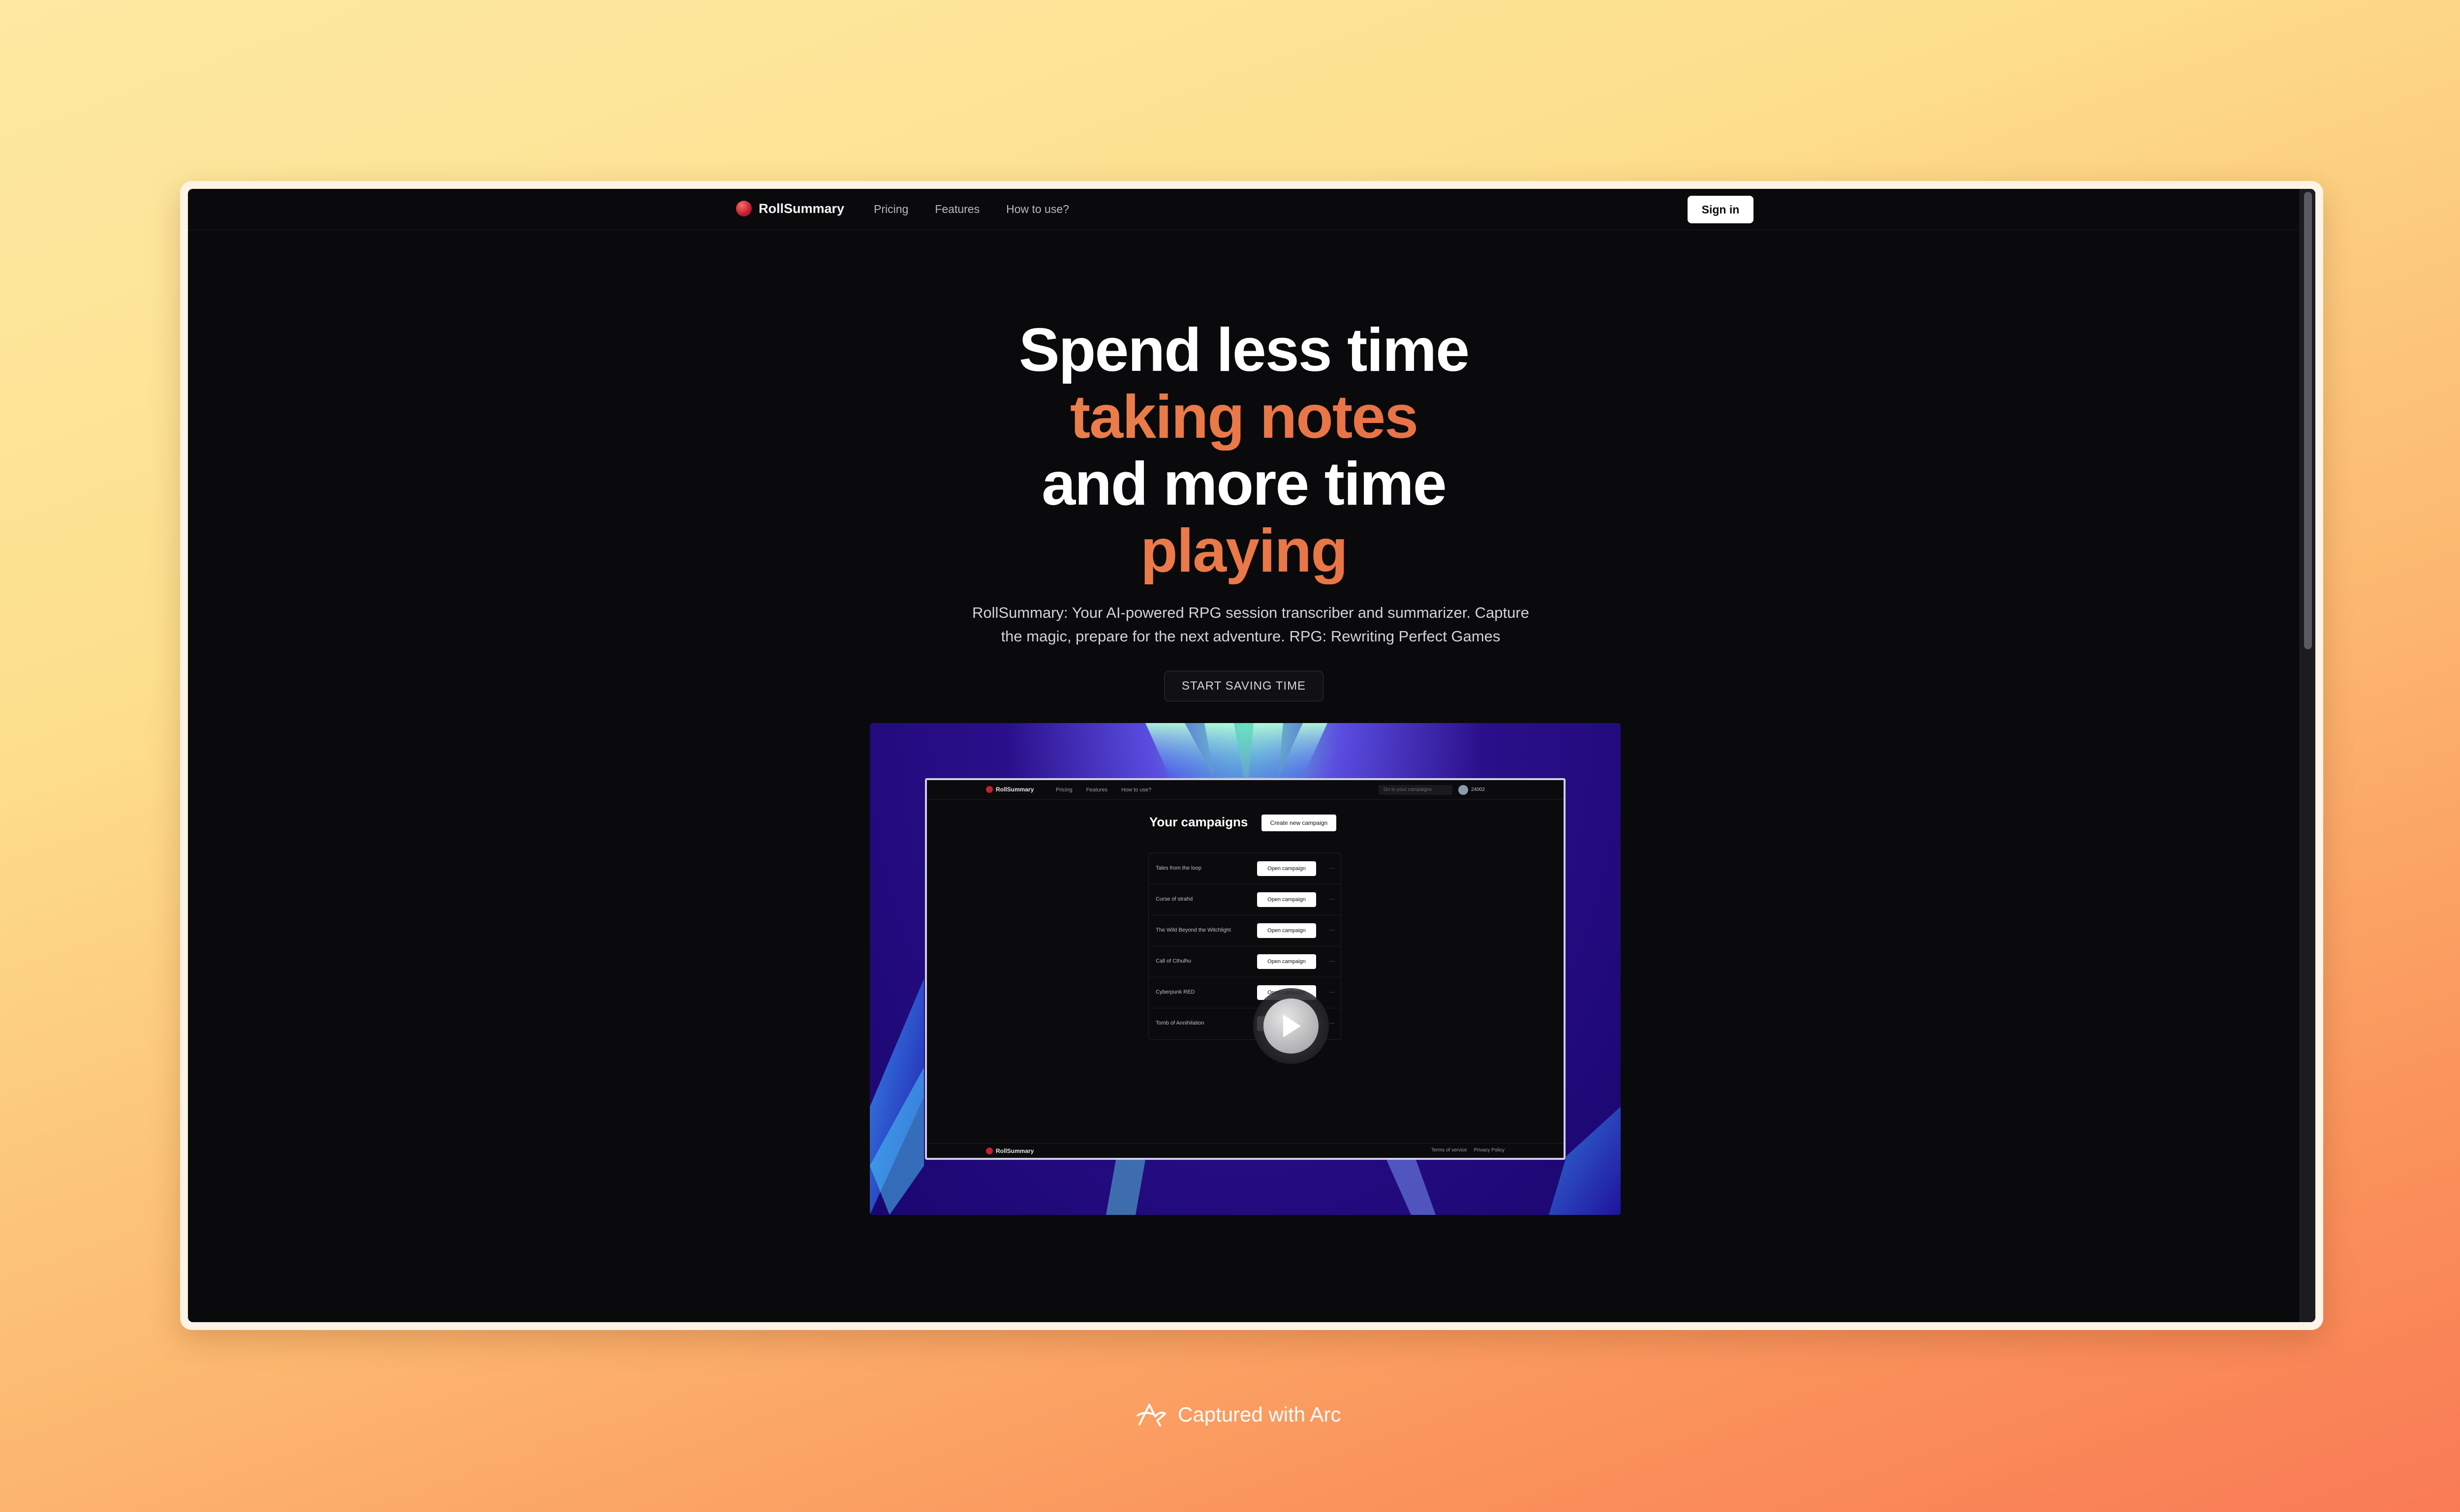 The image size is (2460, 1512). Describe the element at coordinates (1151, 1415) in the screenshot. I see `arc-logo-icon` at that location.